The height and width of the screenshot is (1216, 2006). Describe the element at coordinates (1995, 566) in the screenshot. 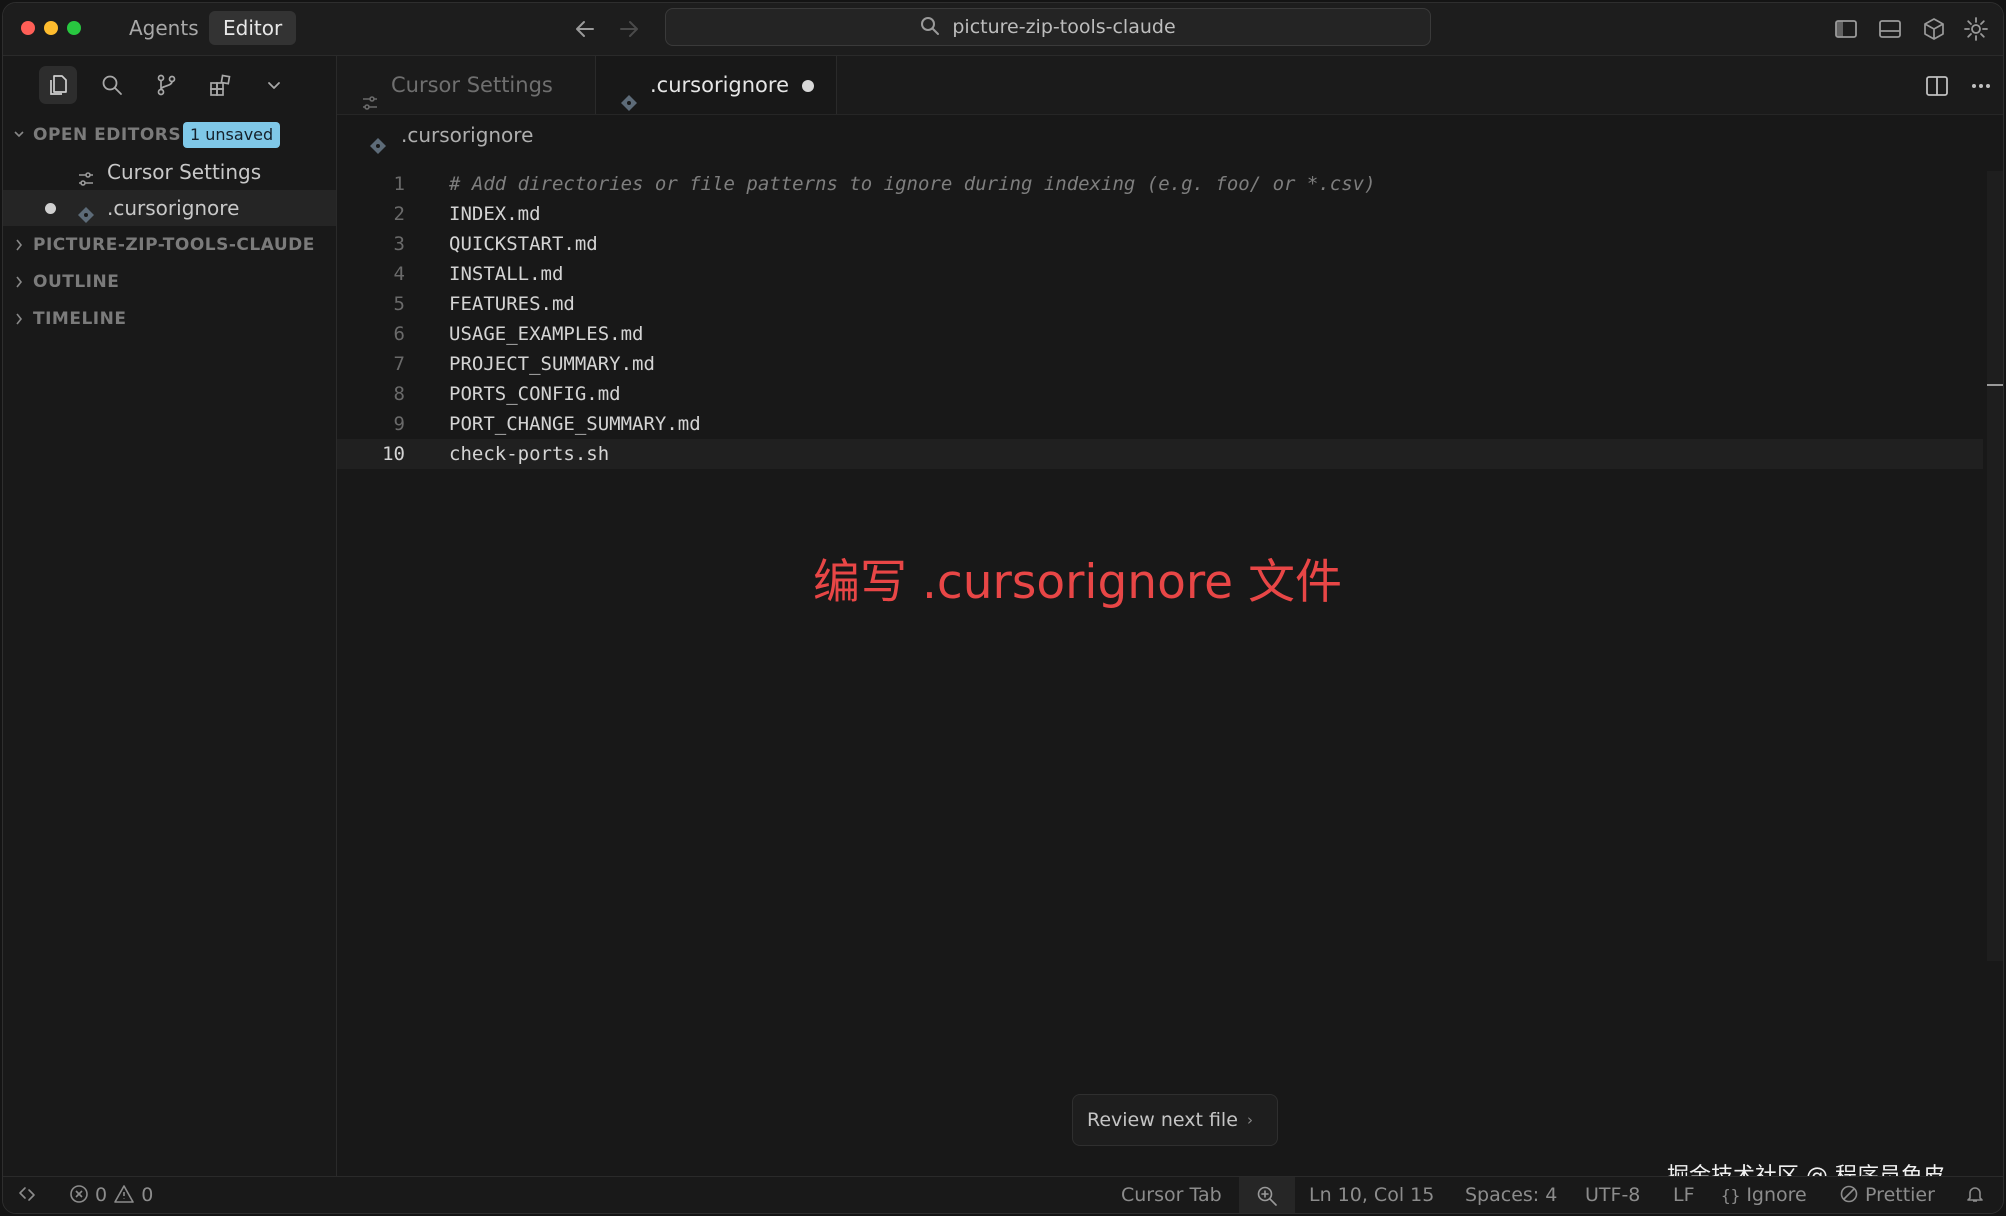

I see `editor-scrollbar` at that location.